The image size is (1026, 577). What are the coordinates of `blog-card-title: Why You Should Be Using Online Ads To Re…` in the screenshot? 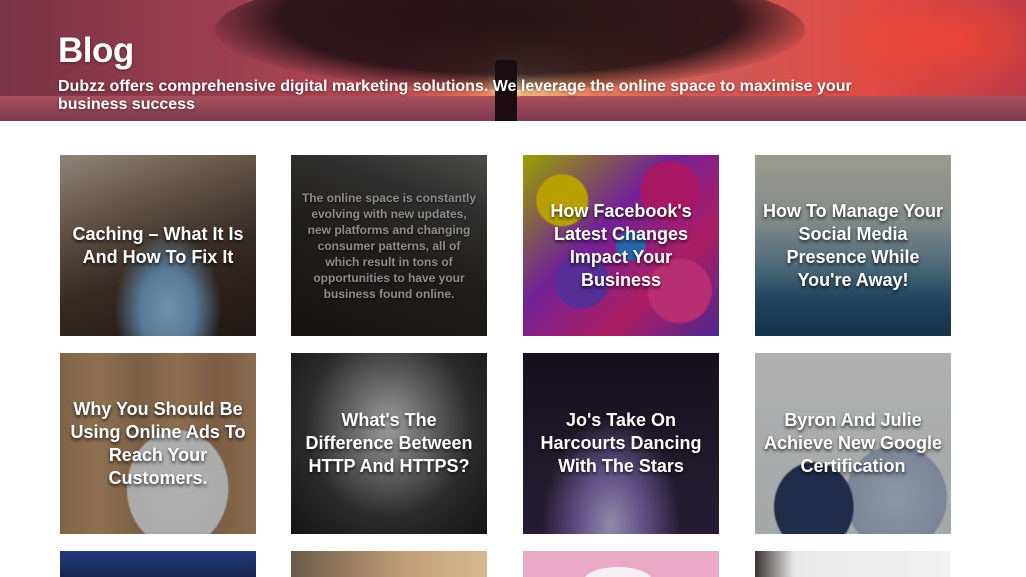 It's located at (158, 443).